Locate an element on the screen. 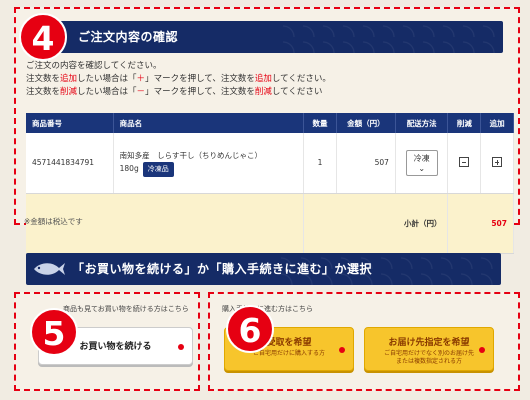 The image size is (530, 400). minus-icon is located at coordinates (464, 162).